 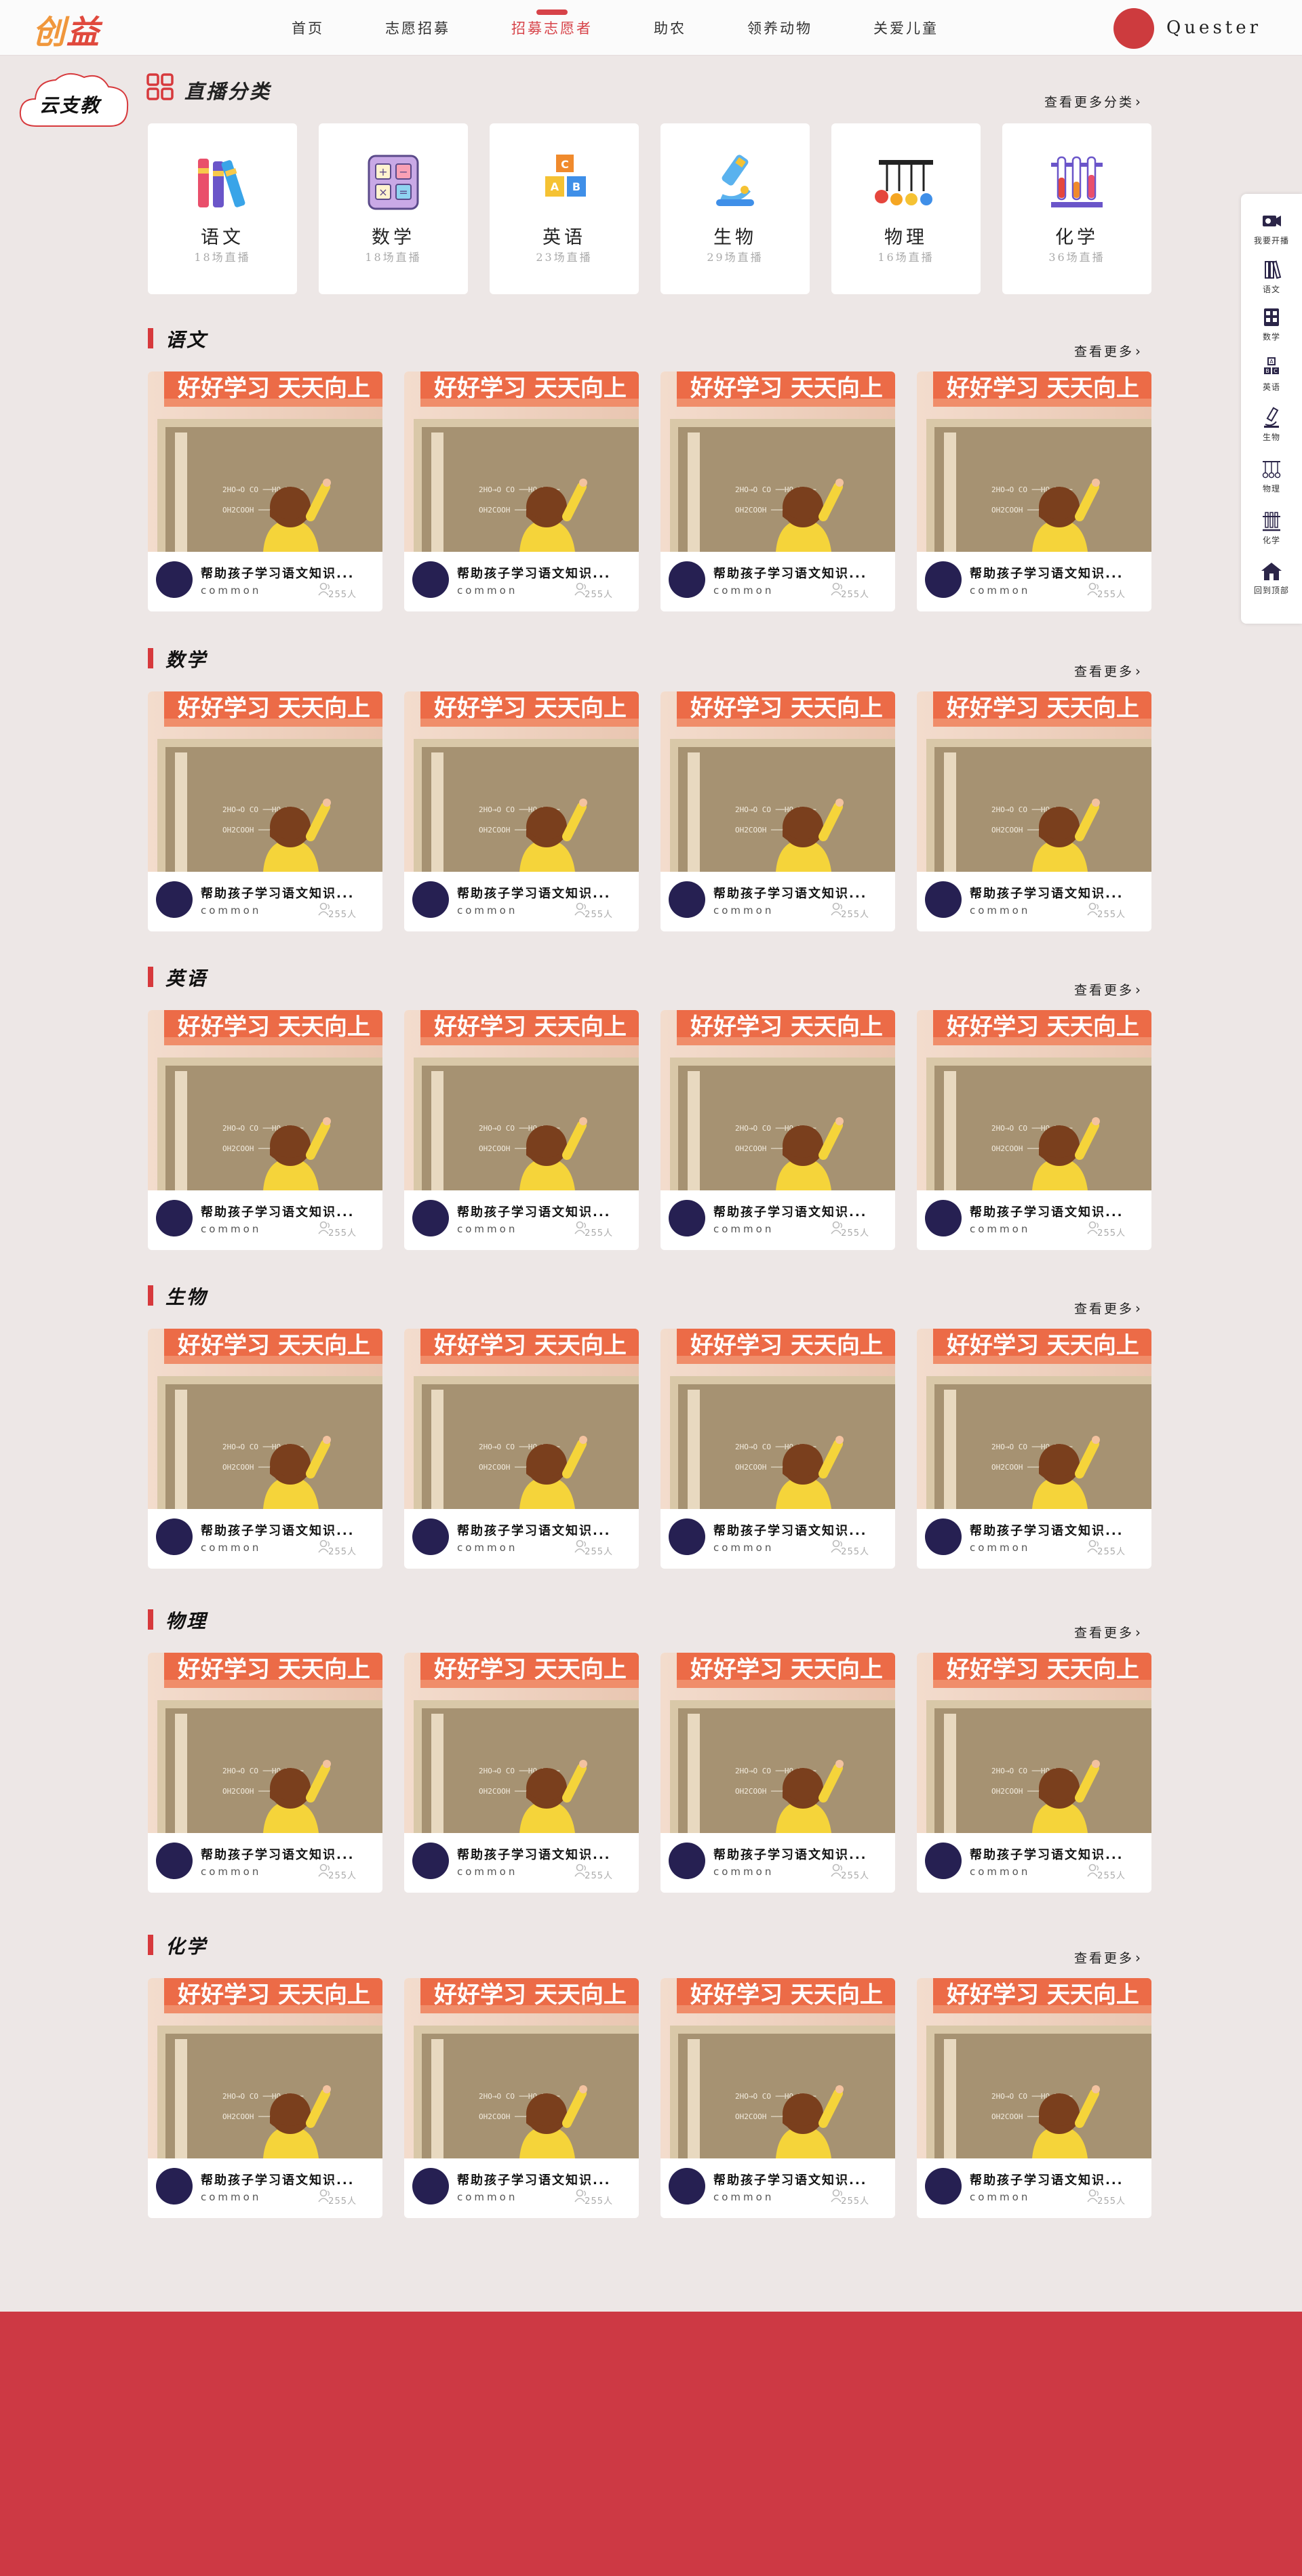 What do you see at coordinates (646, 28) in the screenshot?
I see `main-nav: 首页 志愿招募 招募志愿者 助农 领养动物 关爱儿童` at bounding box center [646, 28].